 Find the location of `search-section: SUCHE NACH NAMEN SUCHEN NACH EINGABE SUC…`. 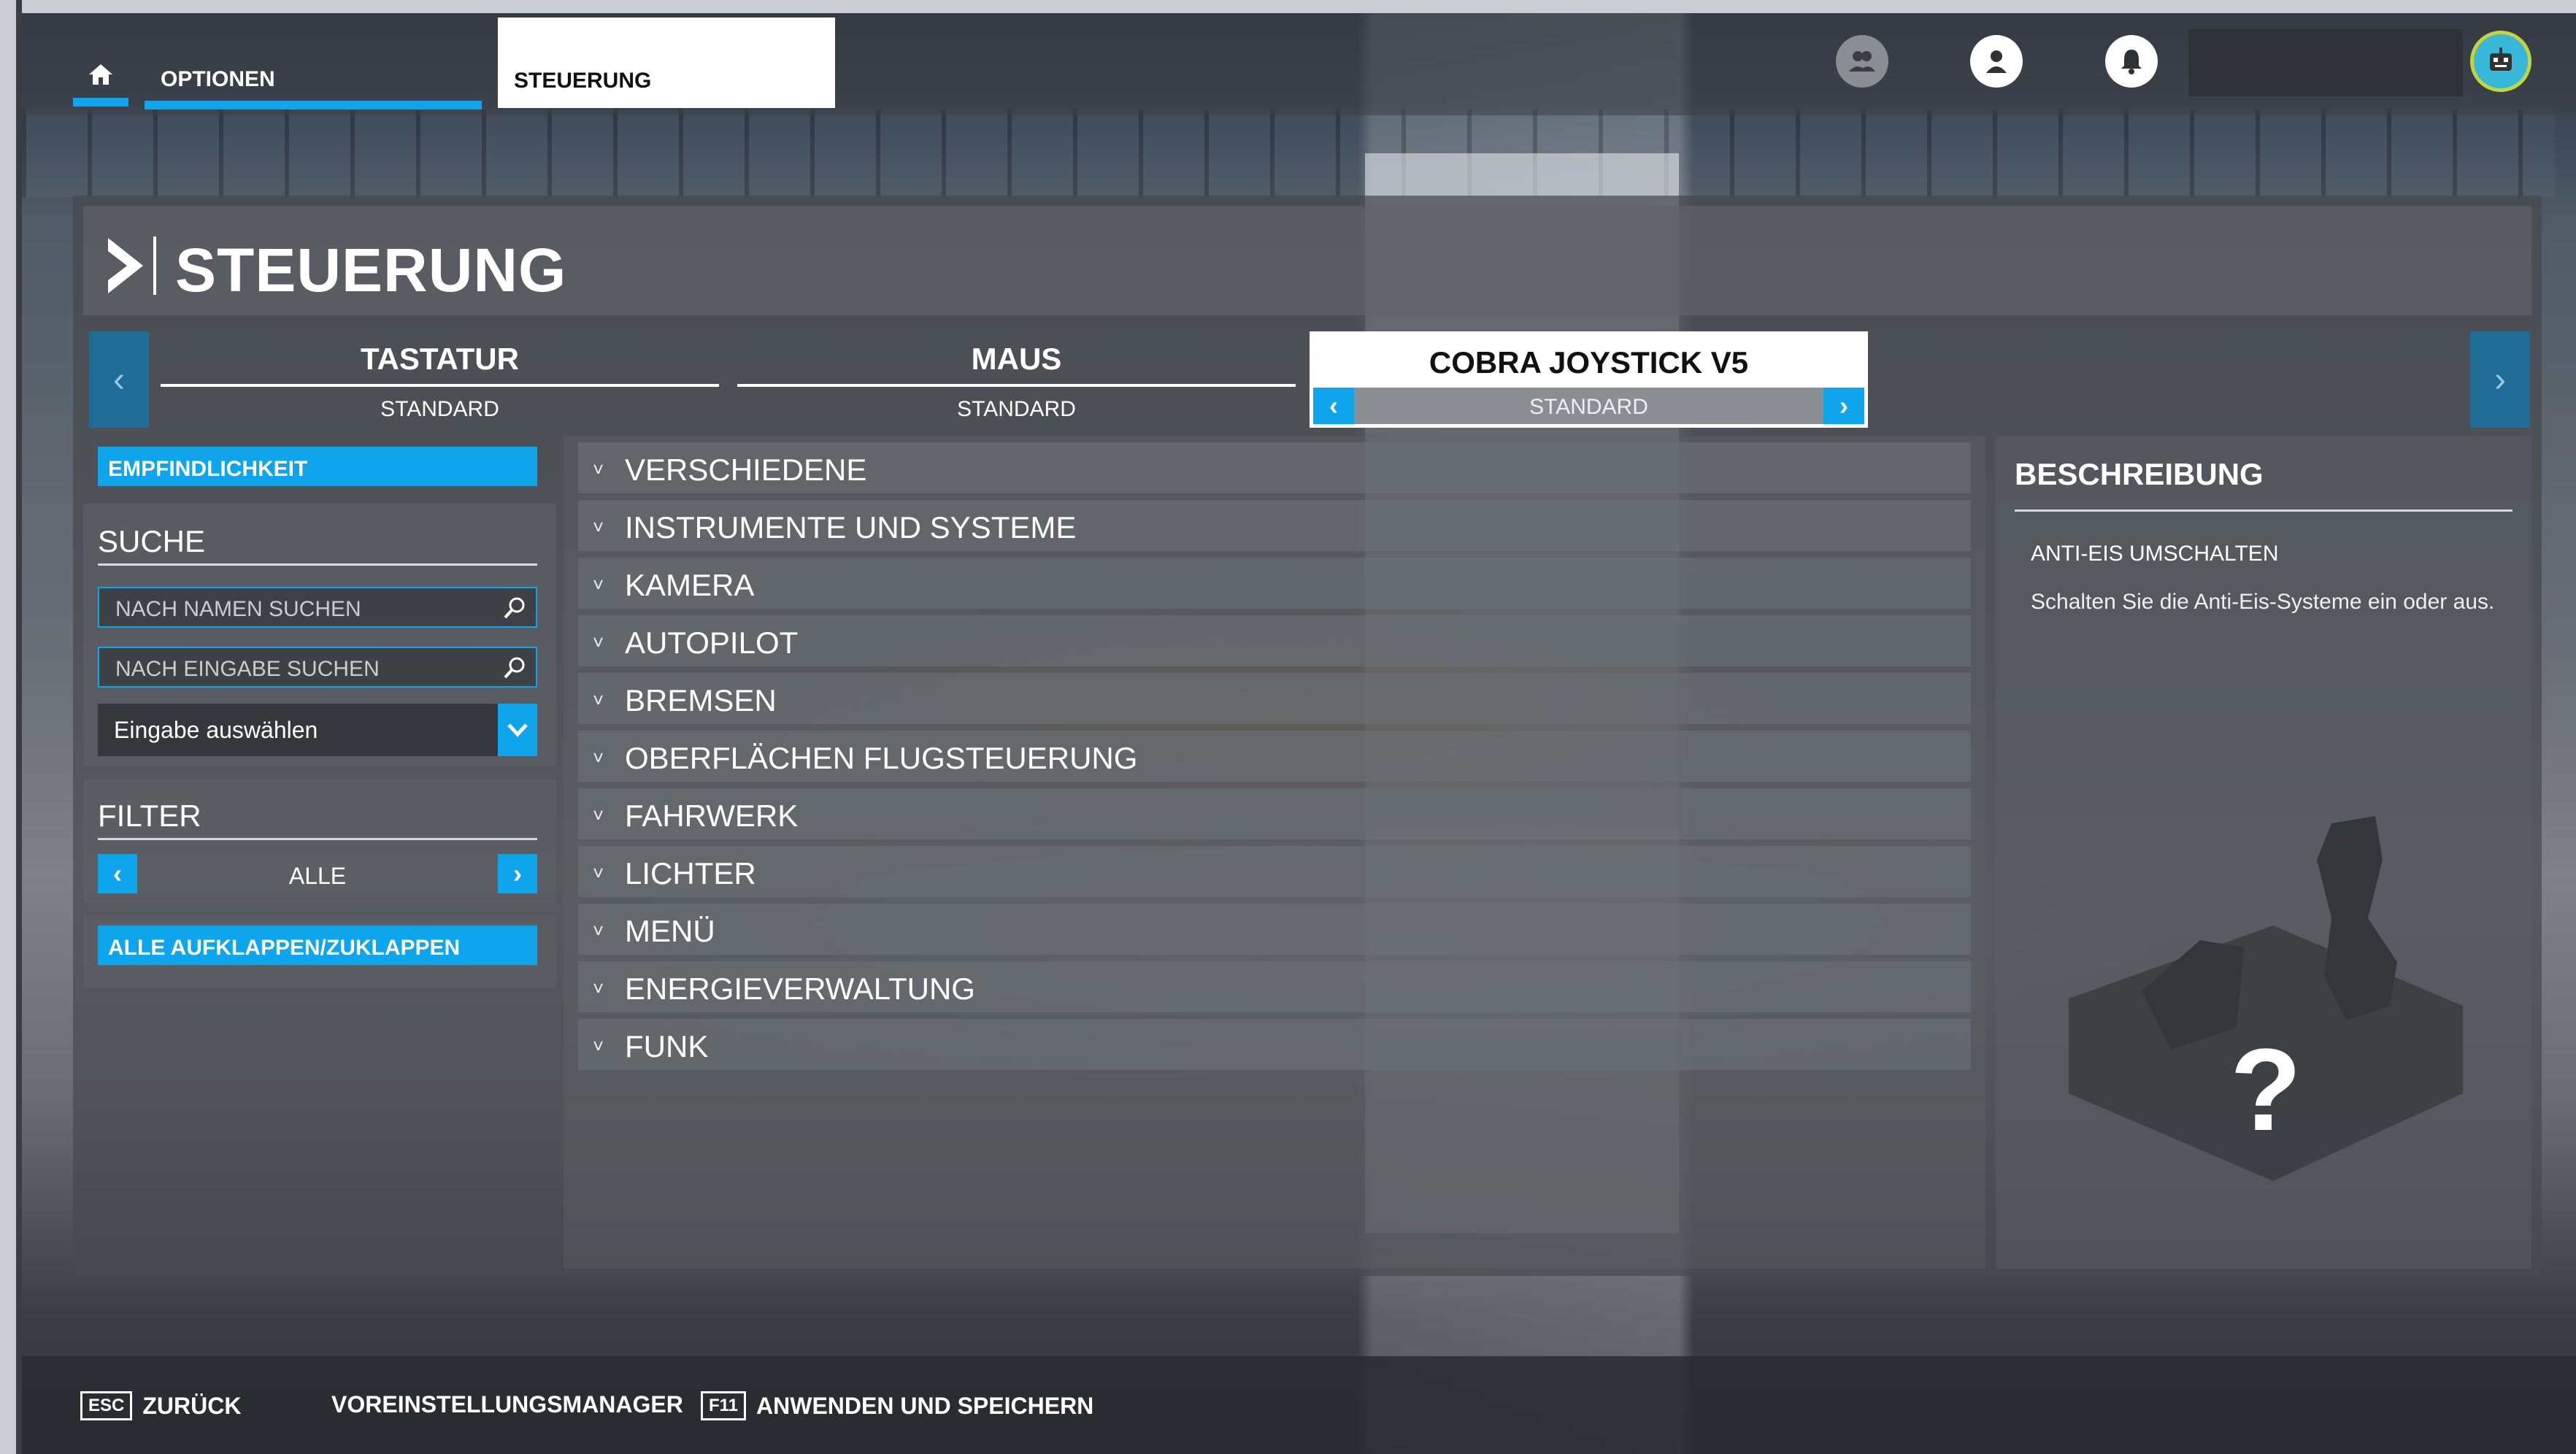

search-section: SUCHE NACH NAMEN SUCHEN NACH EINGABE SUC… is located at coordinates (319, 635).